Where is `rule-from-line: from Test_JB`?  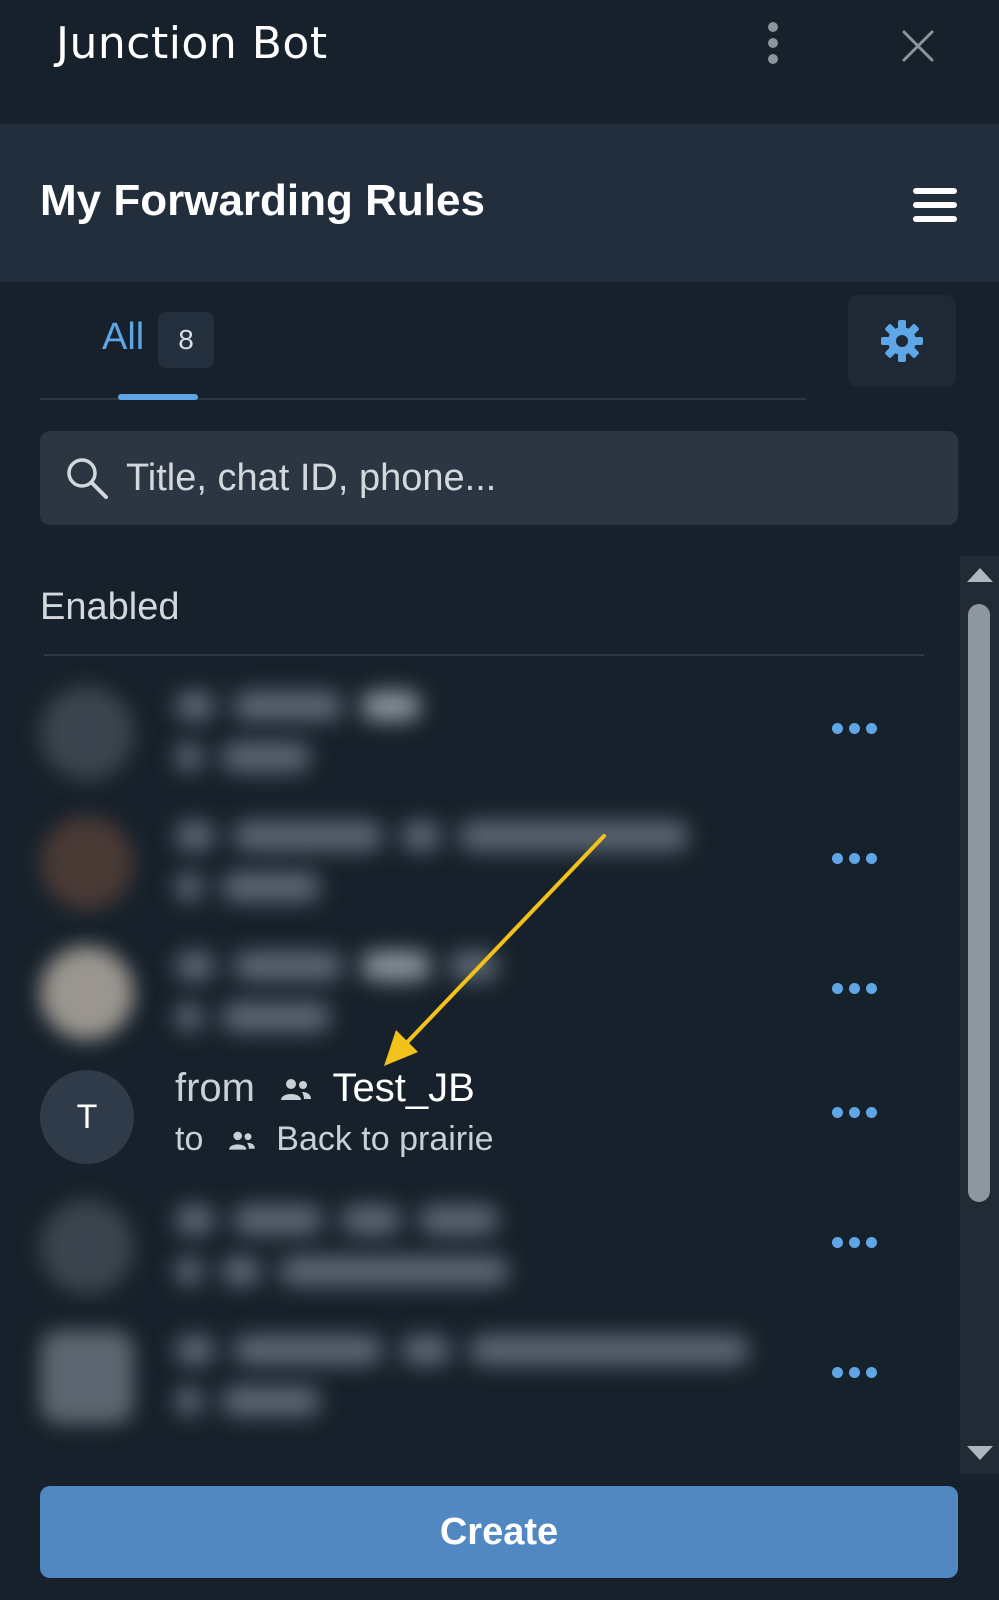
rule-from-line: from Test_JB is located at coordinates (325, 1088).